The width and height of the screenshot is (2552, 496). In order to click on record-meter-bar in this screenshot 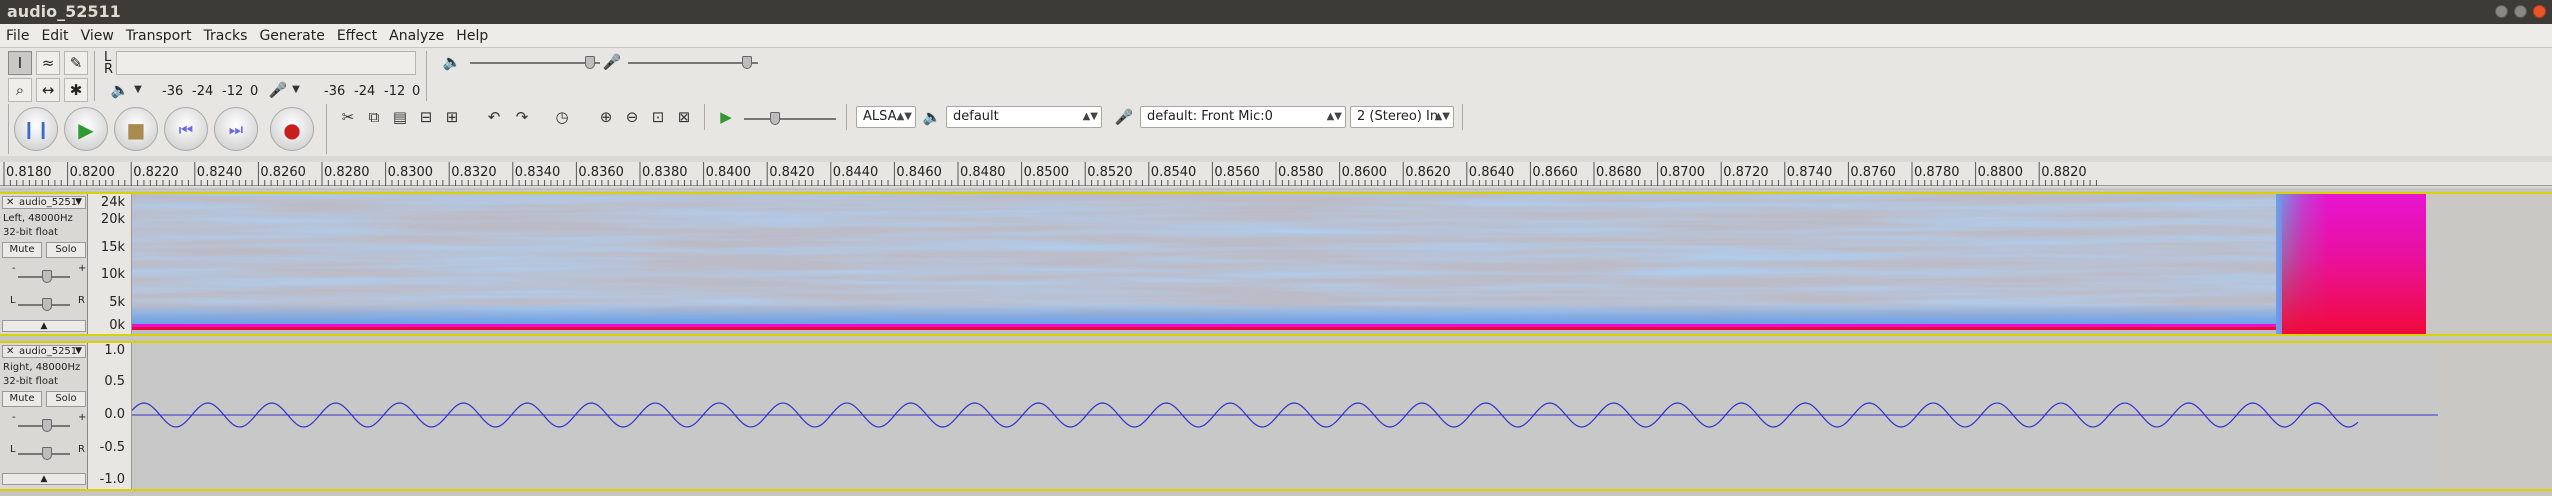, I will do `click(266, 63)`.